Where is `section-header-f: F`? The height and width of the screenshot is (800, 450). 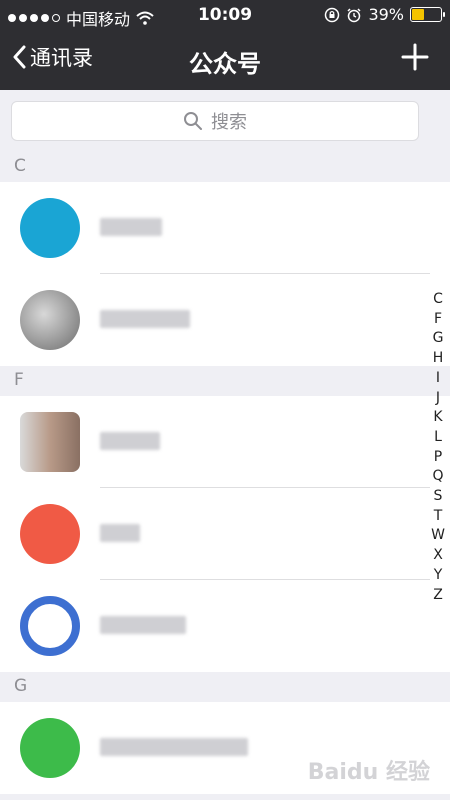
section-header-f: F is located at coordinates (225, 381).